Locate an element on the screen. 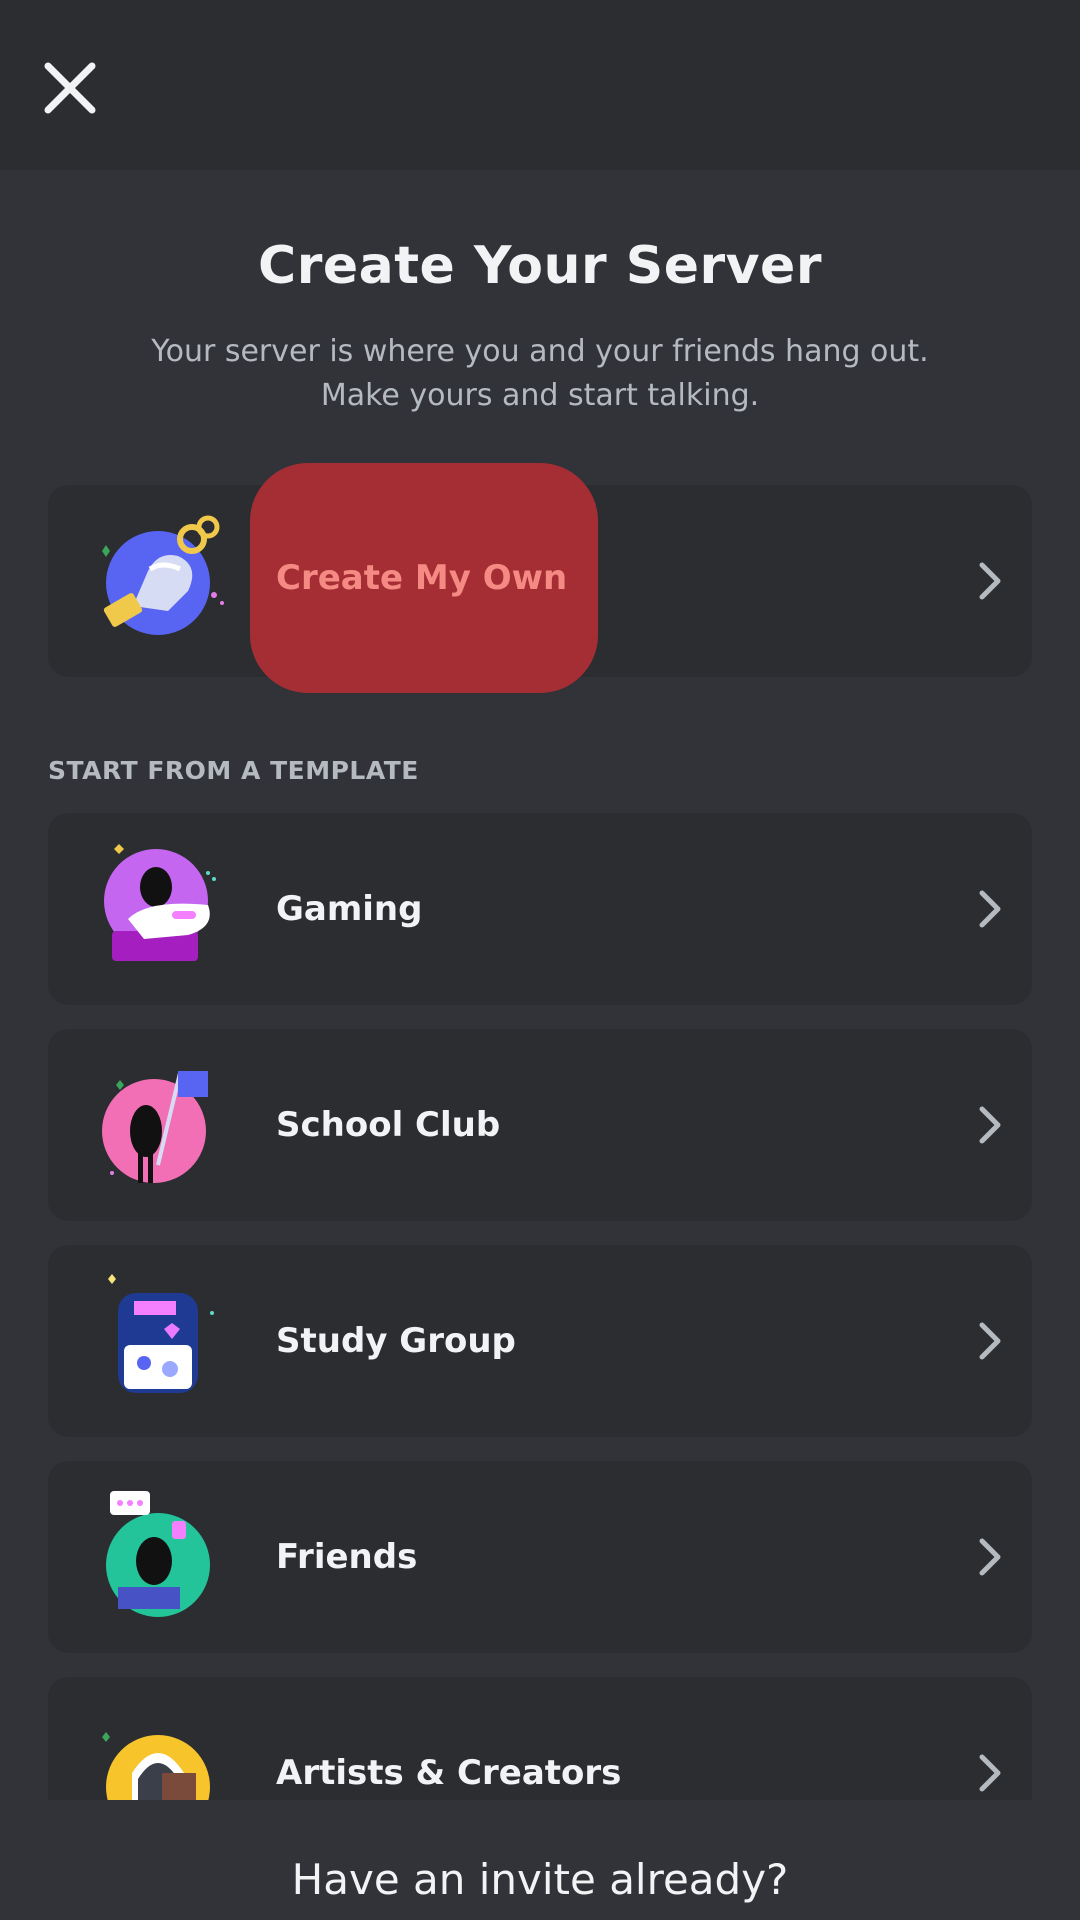 The width and height of the screenshot is (1080, 1920). template-item-study-group: Study Group is located at coordinates (540, 1341).